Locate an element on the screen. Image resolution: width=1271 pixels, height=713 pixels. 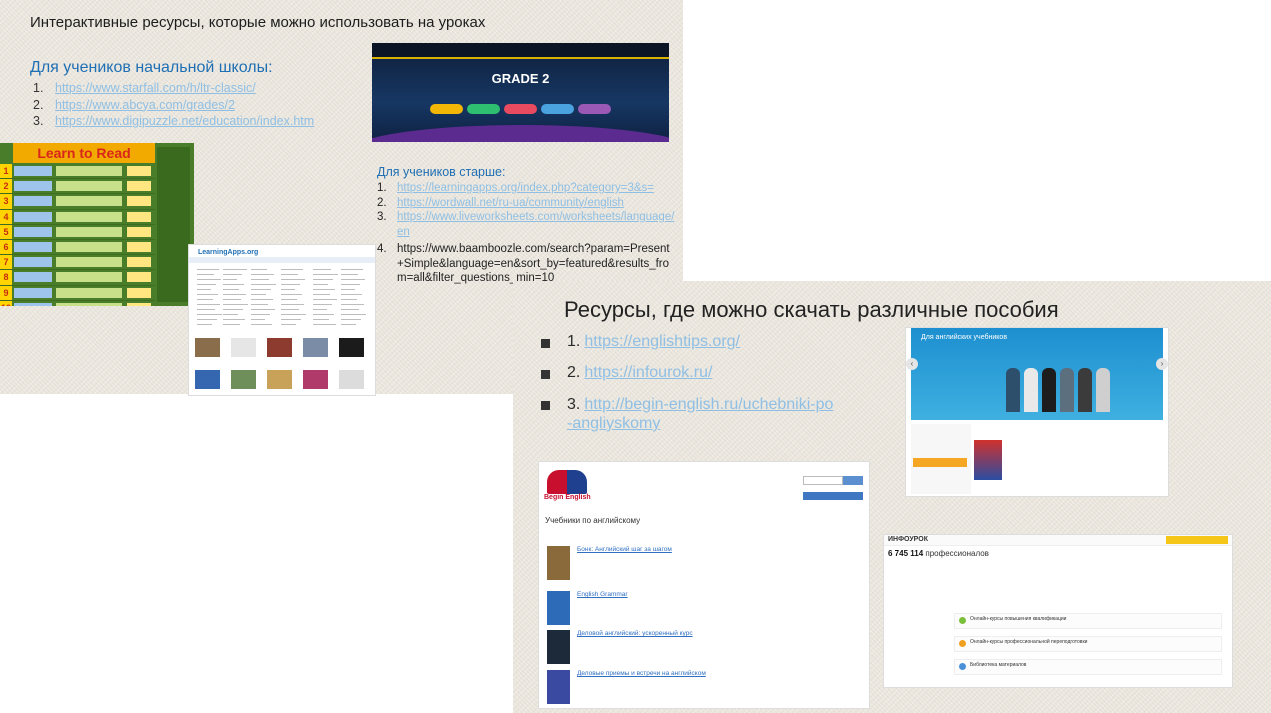
lesson-row: 1 is located at coordinates (77, 172).